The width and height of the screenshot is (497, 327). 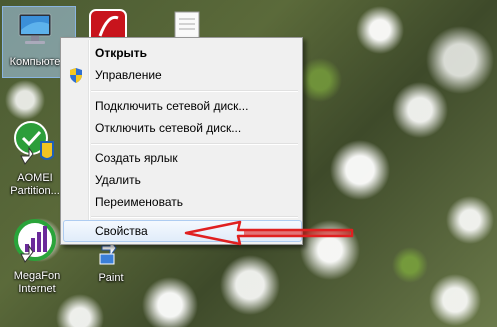 I want to click on desktop-icon-label: Компьюте, so click(x=35, y=62).